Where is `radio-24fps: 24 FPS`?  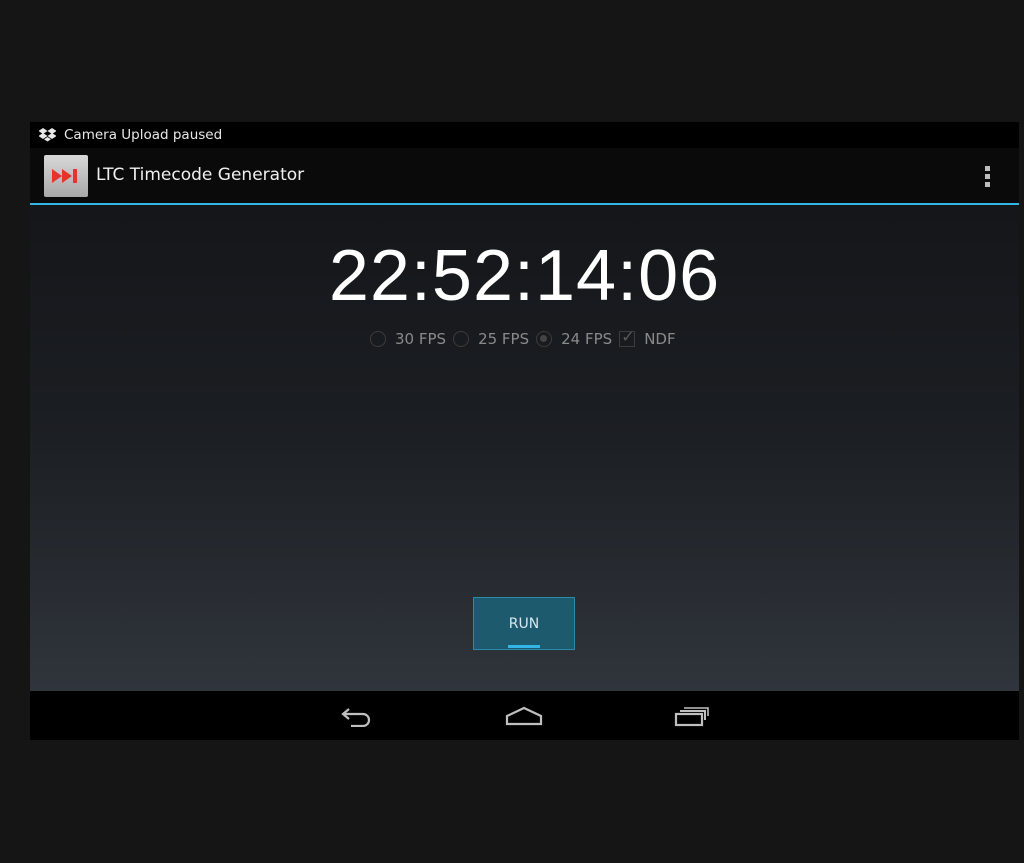
radio-24fps: 24 FPS is located at coordinates (574, 339).